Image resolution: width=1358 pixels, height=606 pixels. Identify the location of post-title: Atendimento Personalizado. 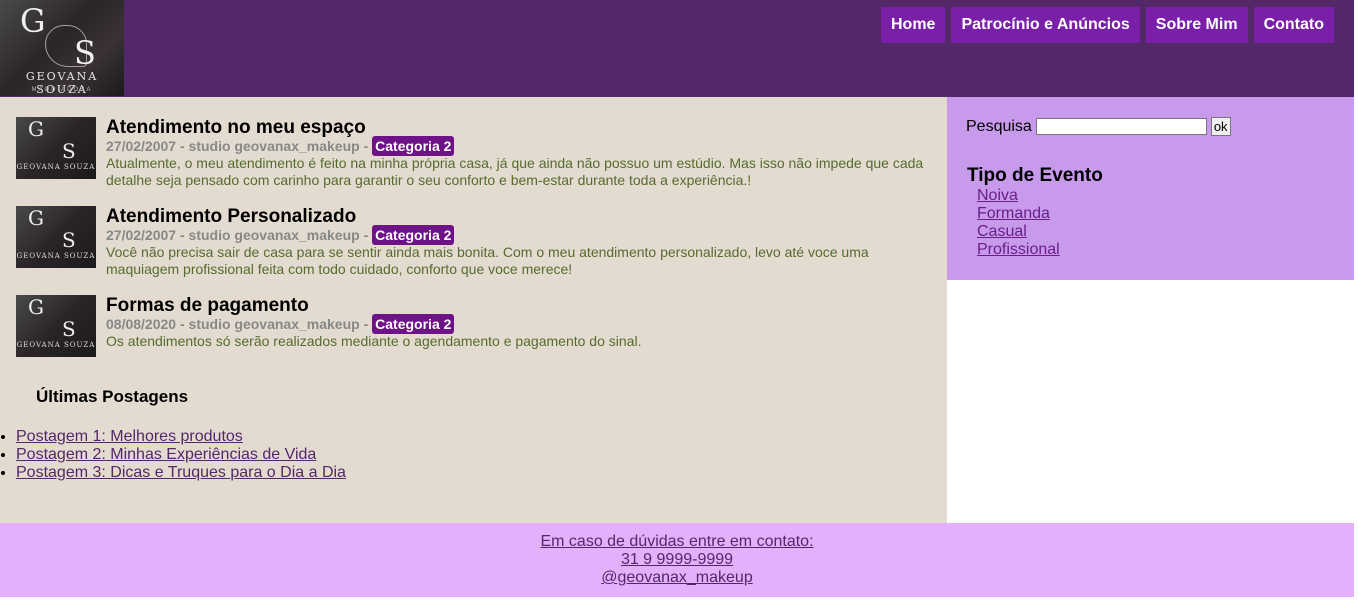
(231, 217).